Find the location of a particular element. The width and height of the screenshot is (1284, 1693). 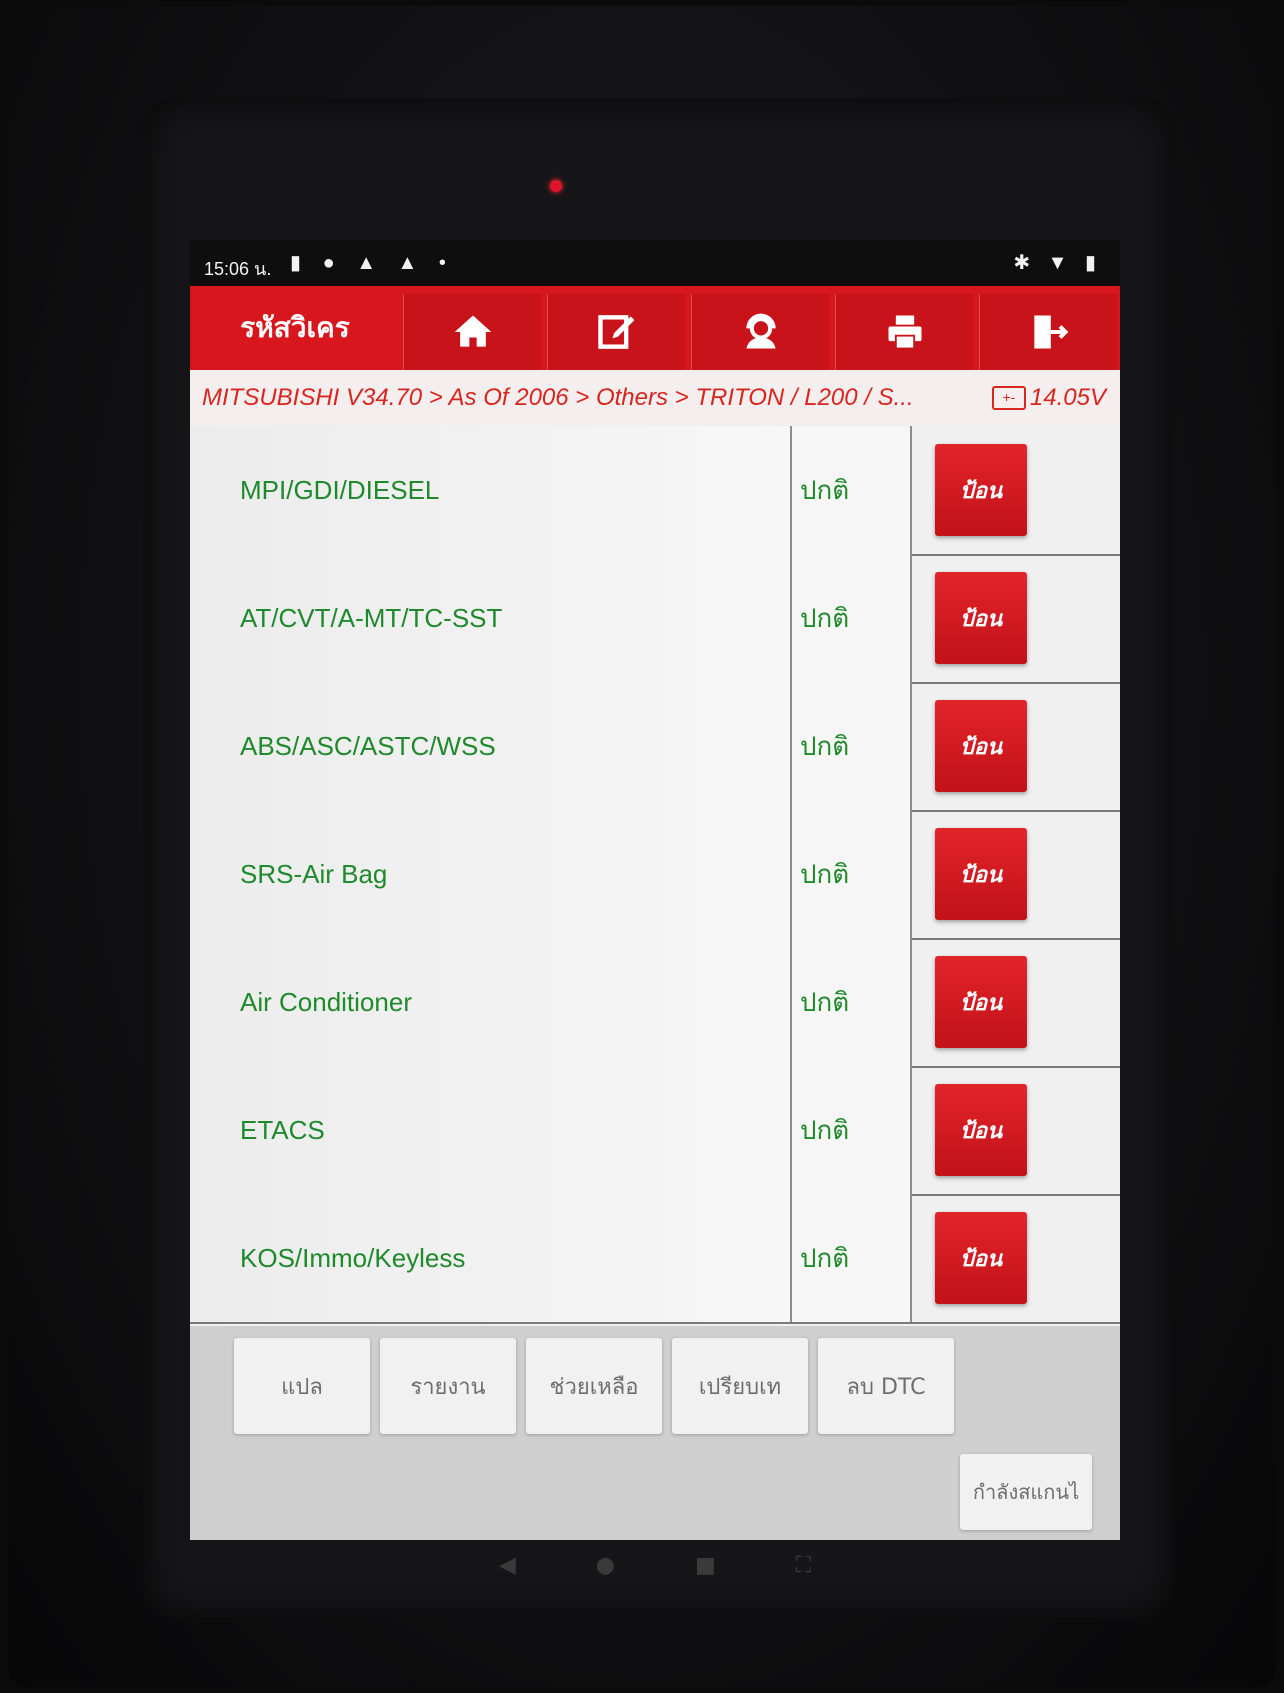

back-icon: ◀ is located at coordinates (507, 1565).